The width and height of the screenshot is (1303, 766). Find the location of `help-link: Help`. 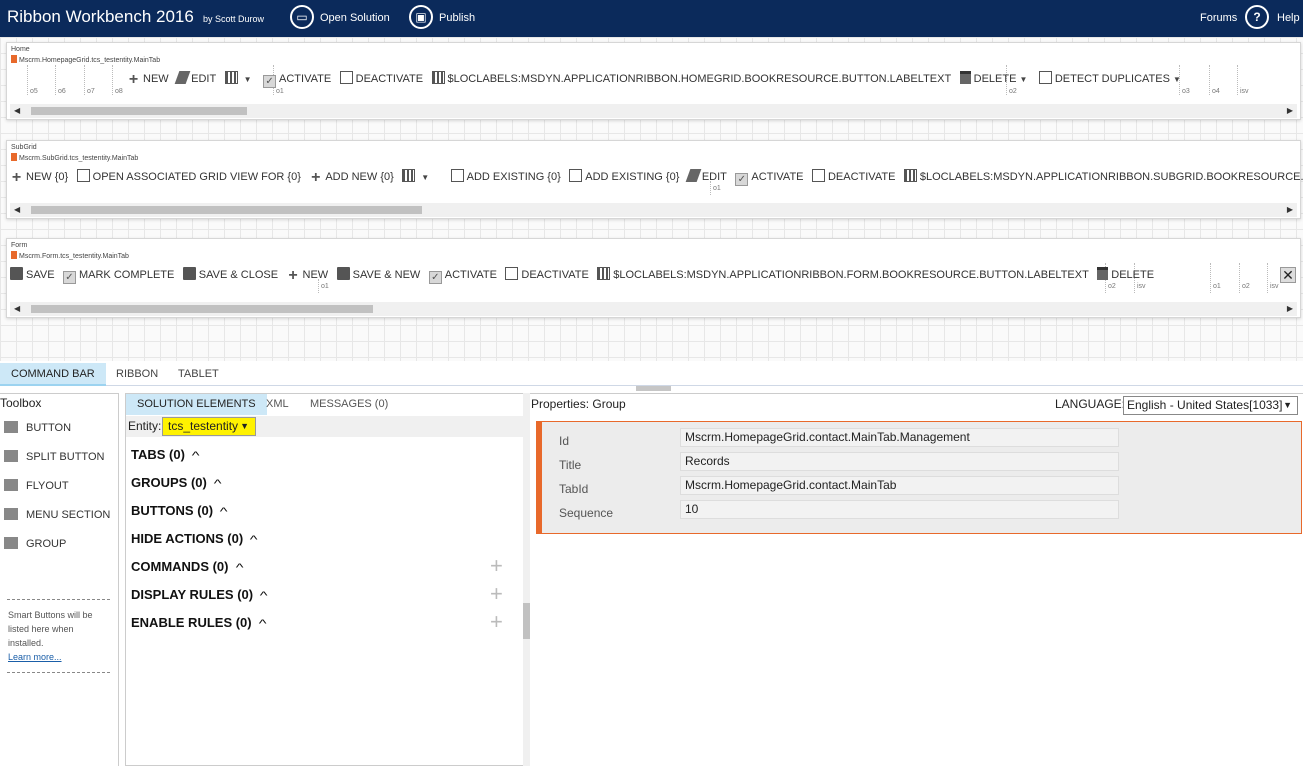

help-link: Help is located at coordinates (1288, 18).